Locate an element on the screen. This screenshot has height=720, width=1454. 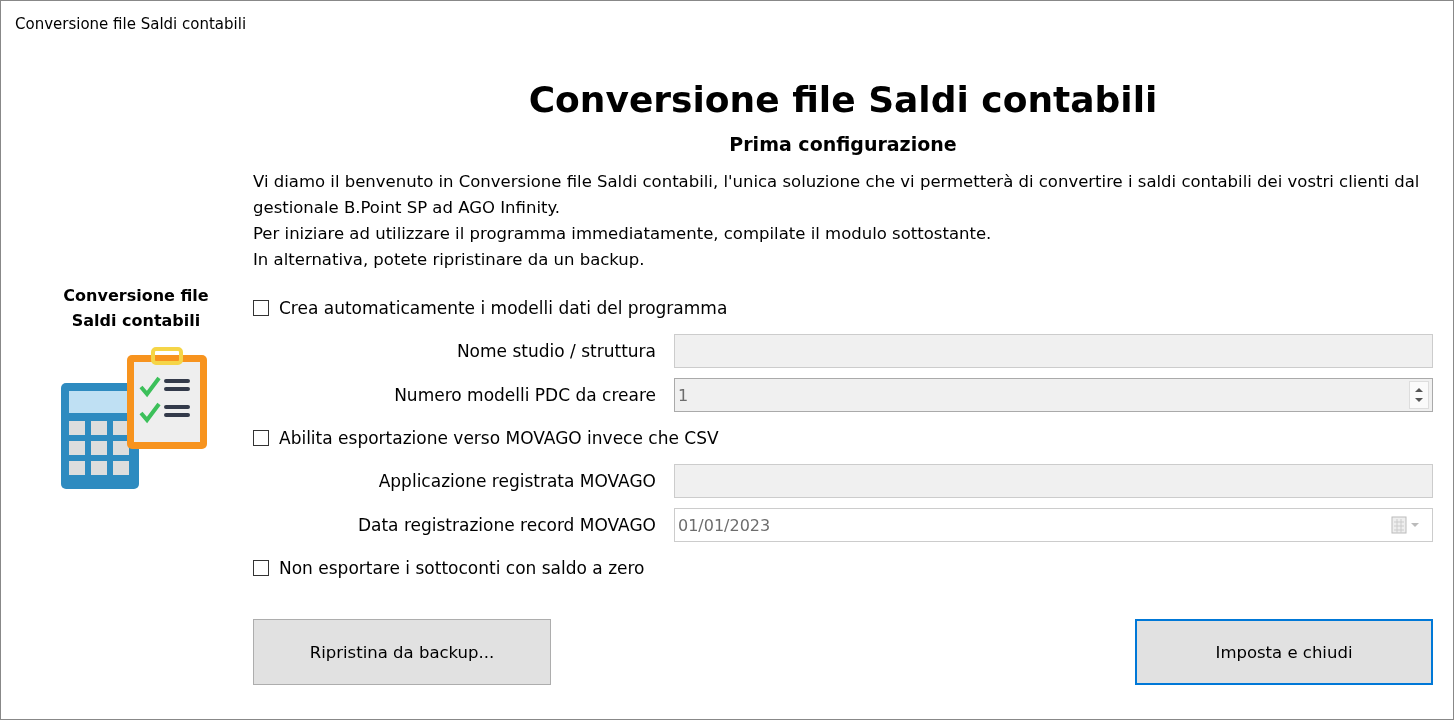
action-button: Imposta e chiudi is located at coordinates (1284, 652).